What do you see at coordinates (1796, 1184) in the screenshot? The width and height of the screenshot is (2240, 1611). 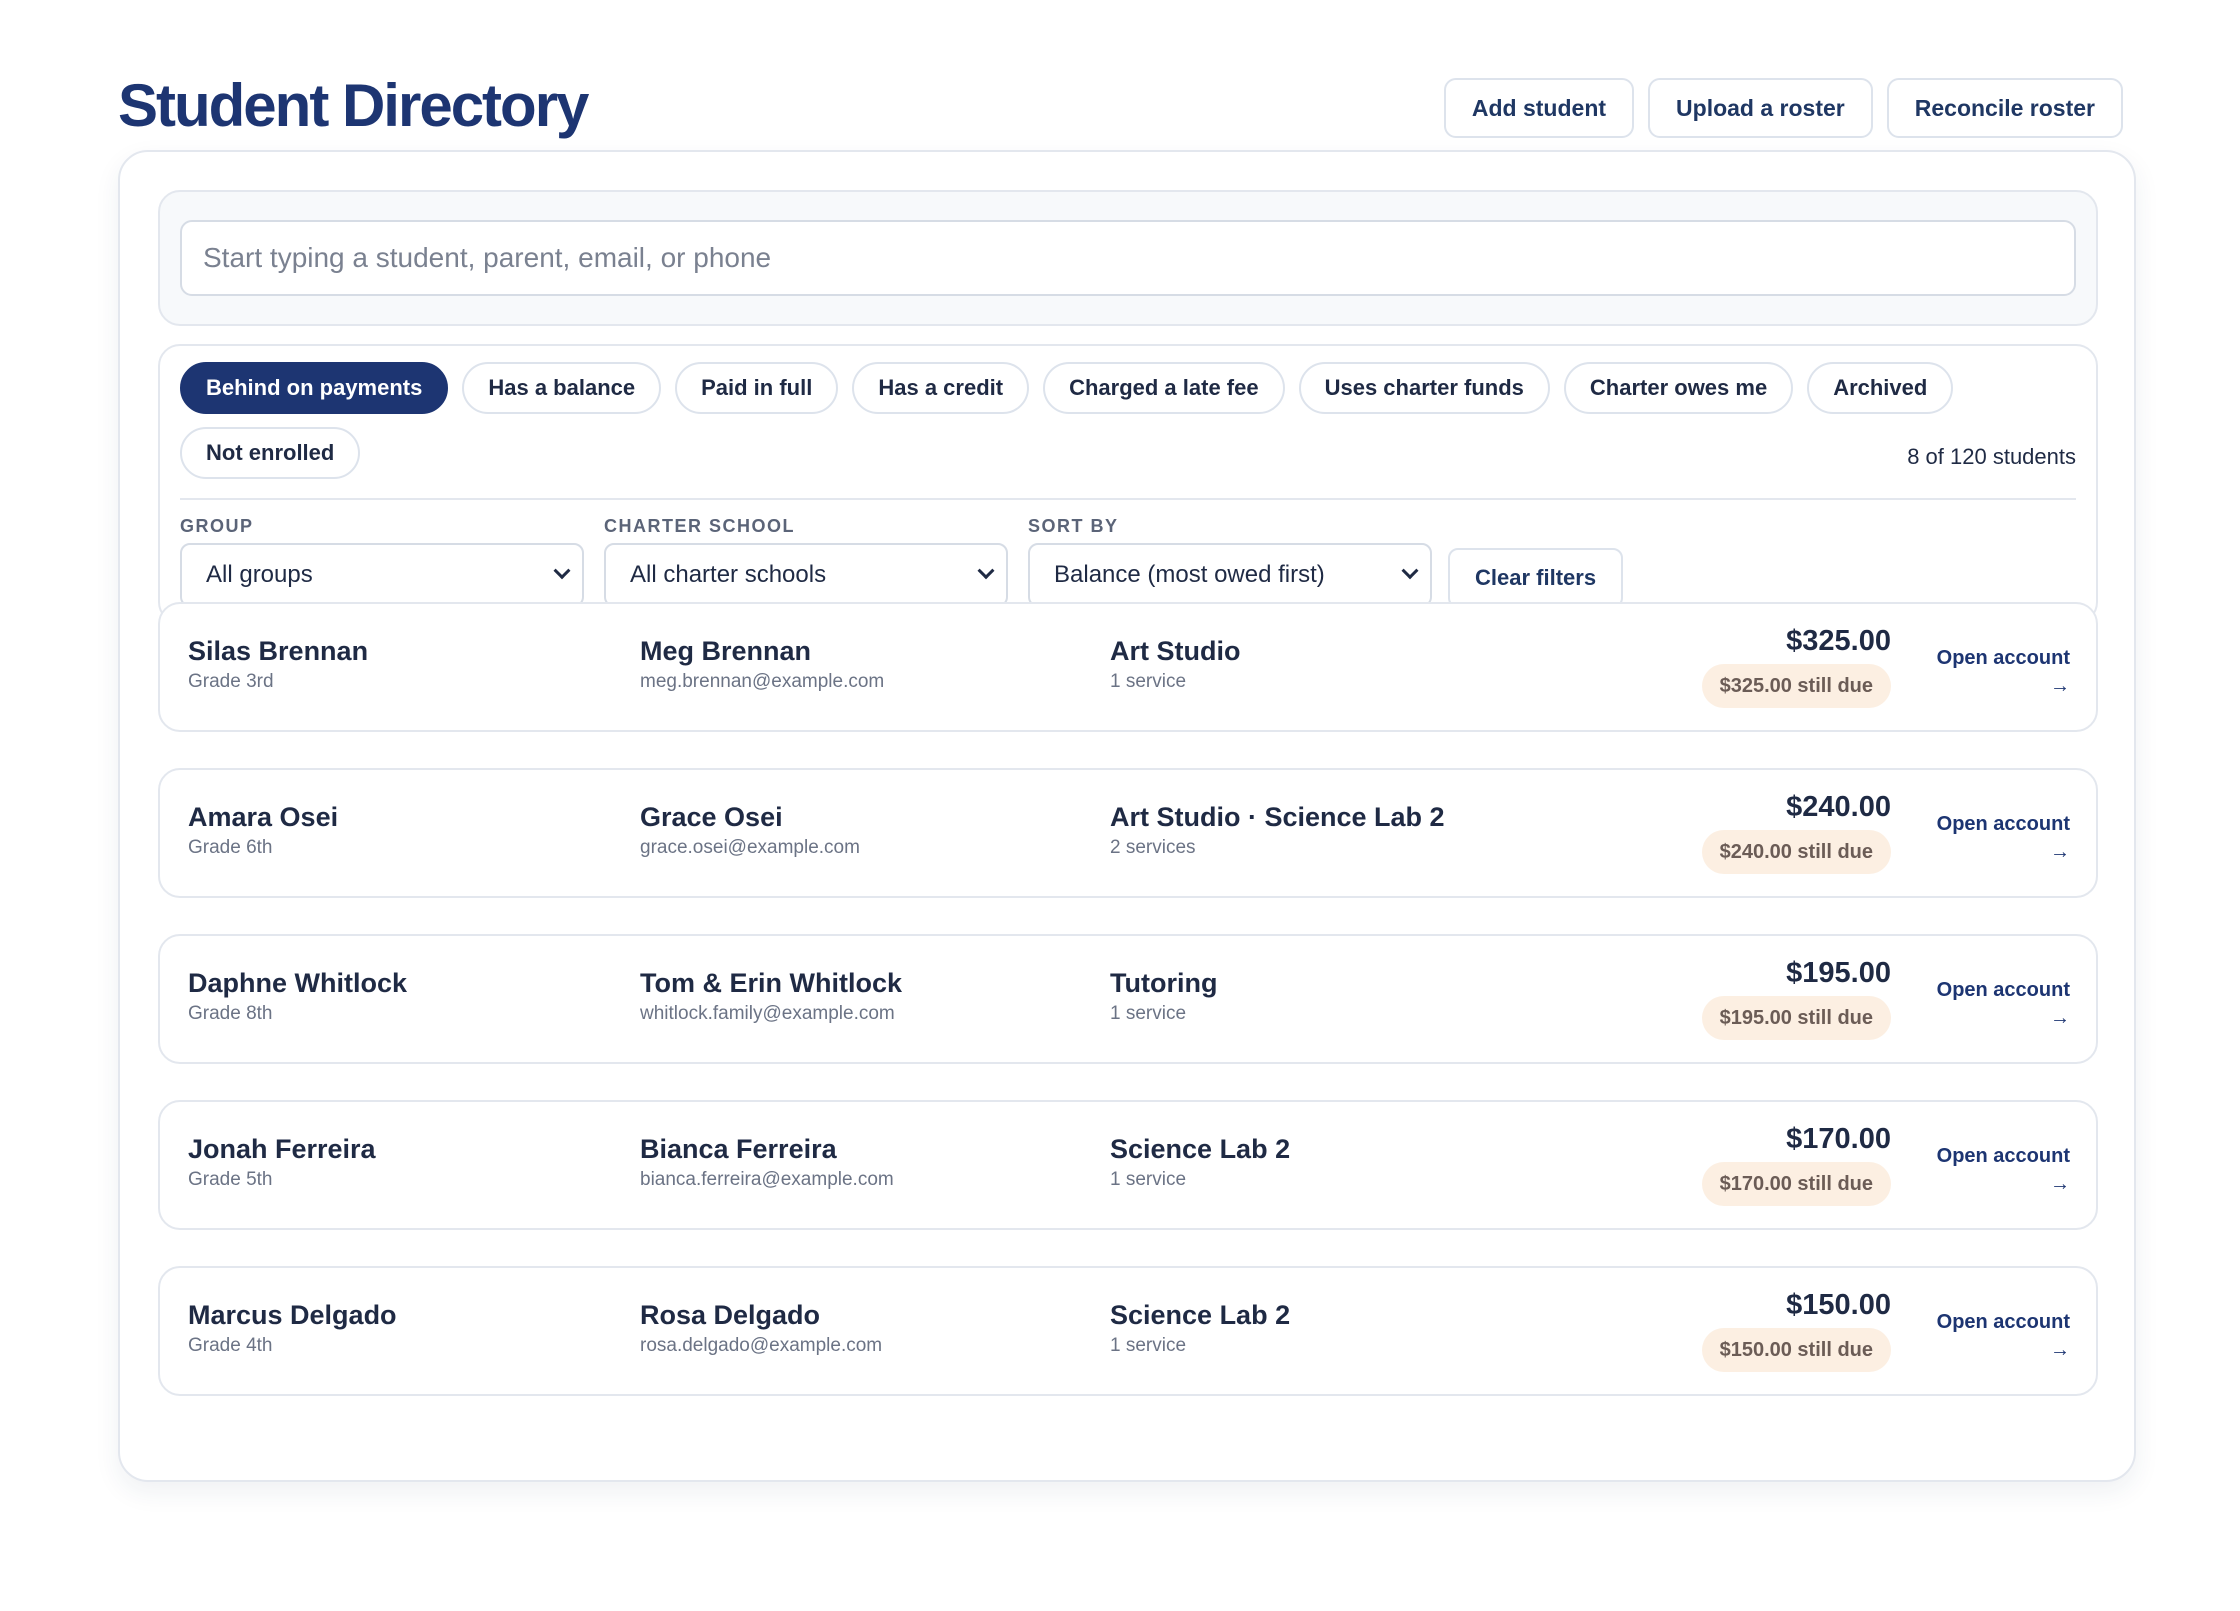 I see `still-due-badge: $170.00 still due` at bounding box center [1796, 1184].